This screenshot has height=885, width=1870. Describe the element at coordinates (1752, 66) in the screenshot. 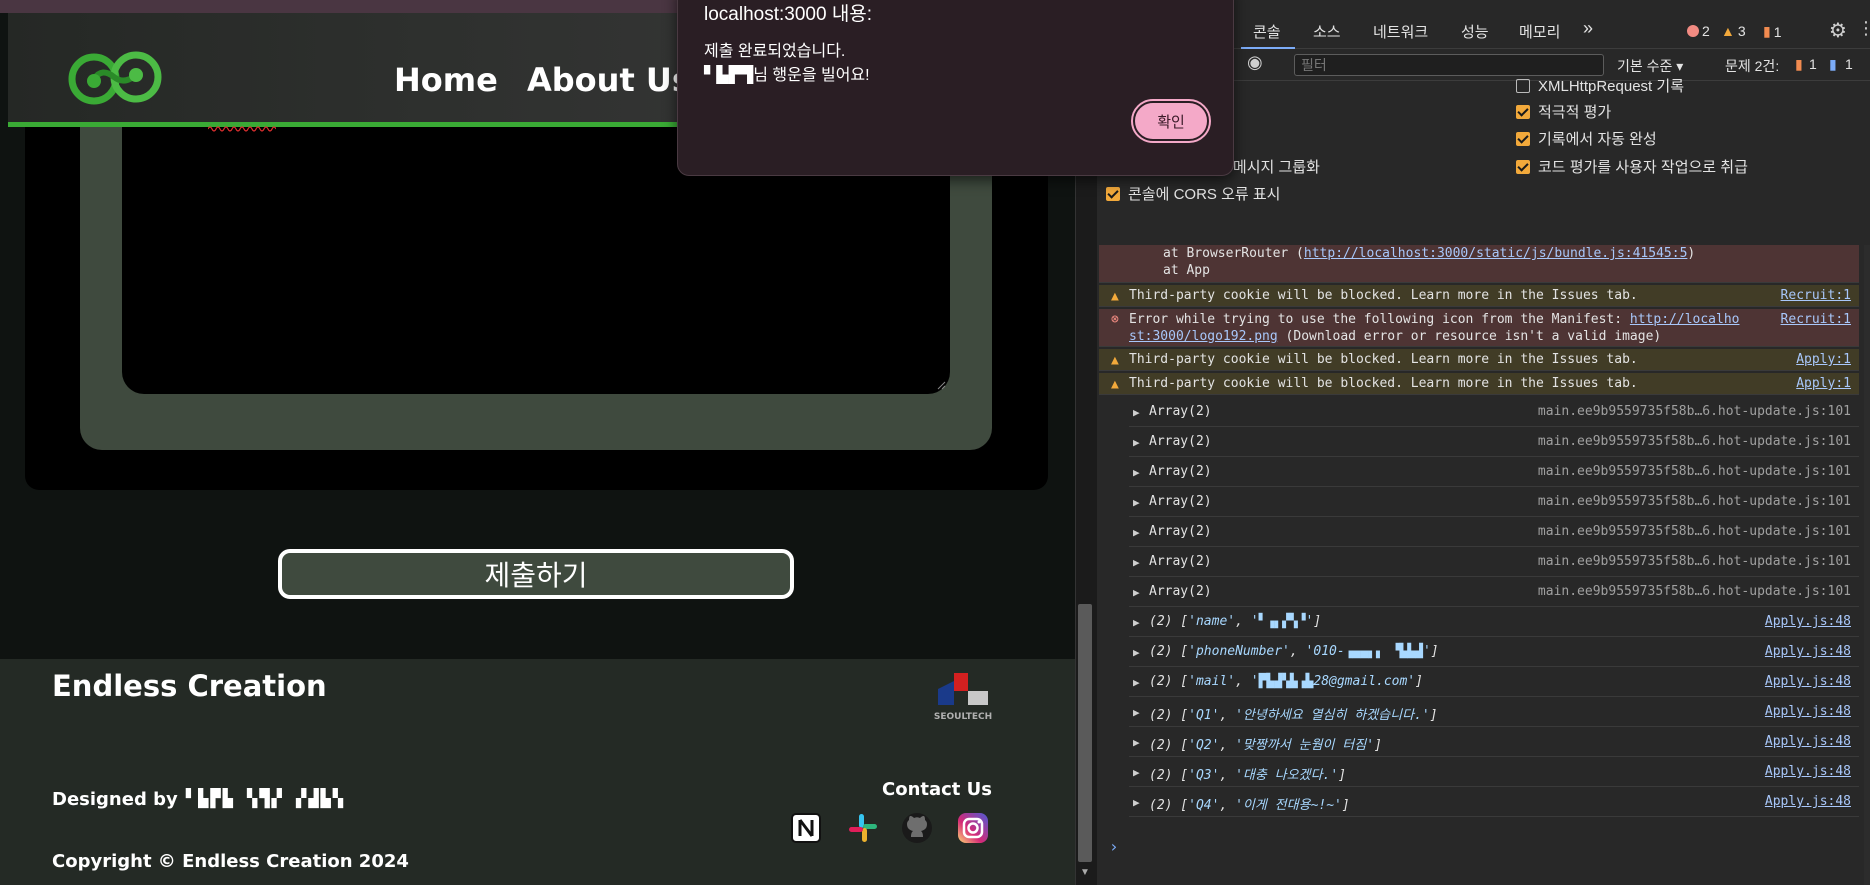

I see `issues-label: 문제 2건:` at that location.